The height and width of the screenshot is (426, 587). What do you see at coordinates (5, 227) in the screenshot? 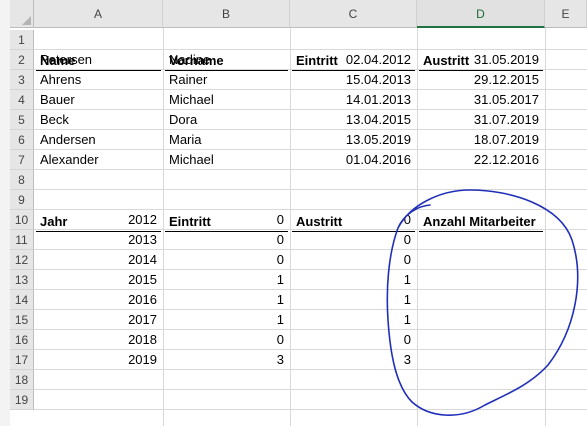
I see `left-edge-shadow` at bounding box center [5, 227].